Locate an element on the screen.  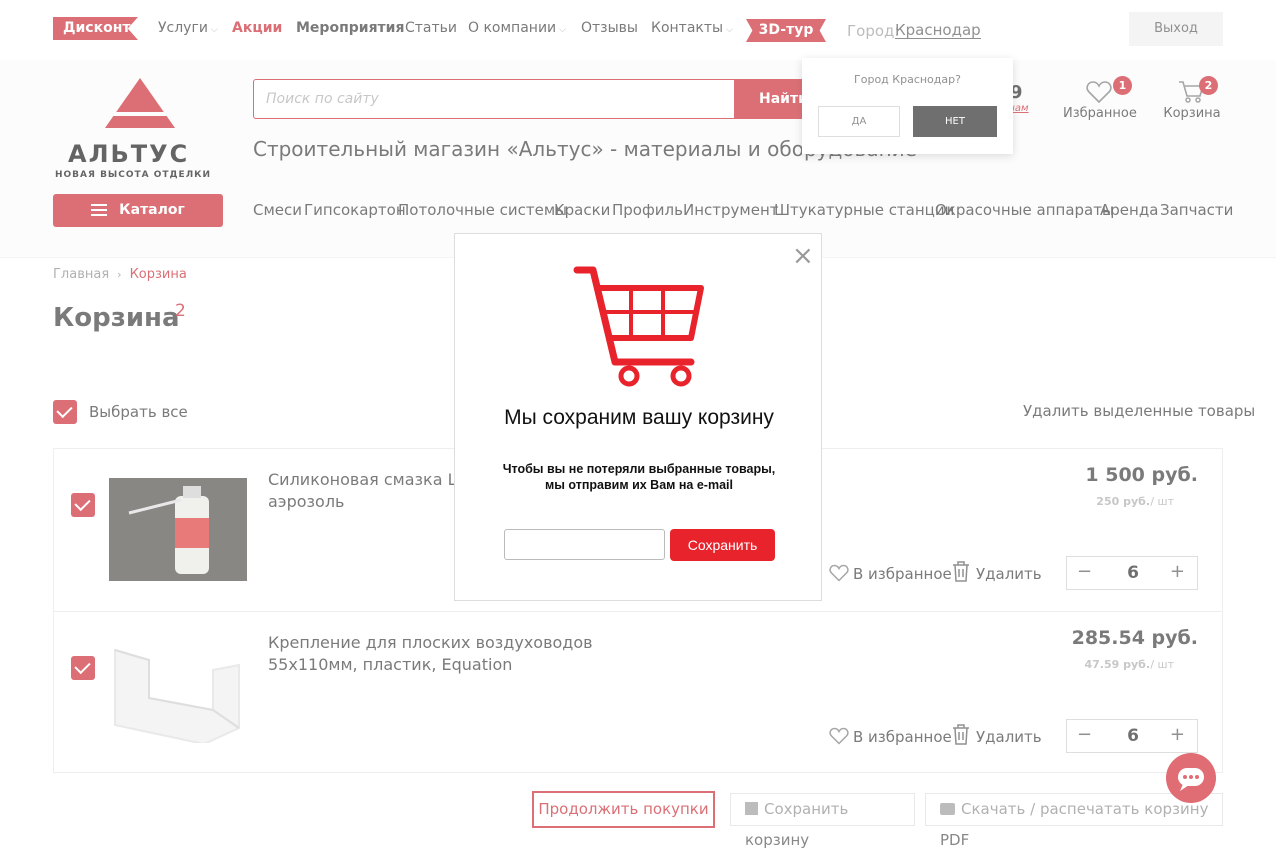
shopping-cart-icon is located at coordinates (638, 326).